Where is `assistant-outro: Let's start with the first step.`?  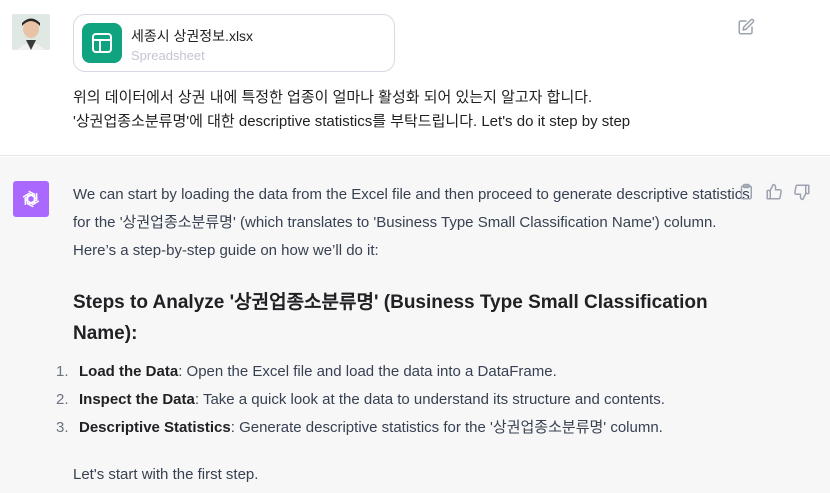
assistant-outro: Let's start with the first step. is located at coordinates (166, 474).